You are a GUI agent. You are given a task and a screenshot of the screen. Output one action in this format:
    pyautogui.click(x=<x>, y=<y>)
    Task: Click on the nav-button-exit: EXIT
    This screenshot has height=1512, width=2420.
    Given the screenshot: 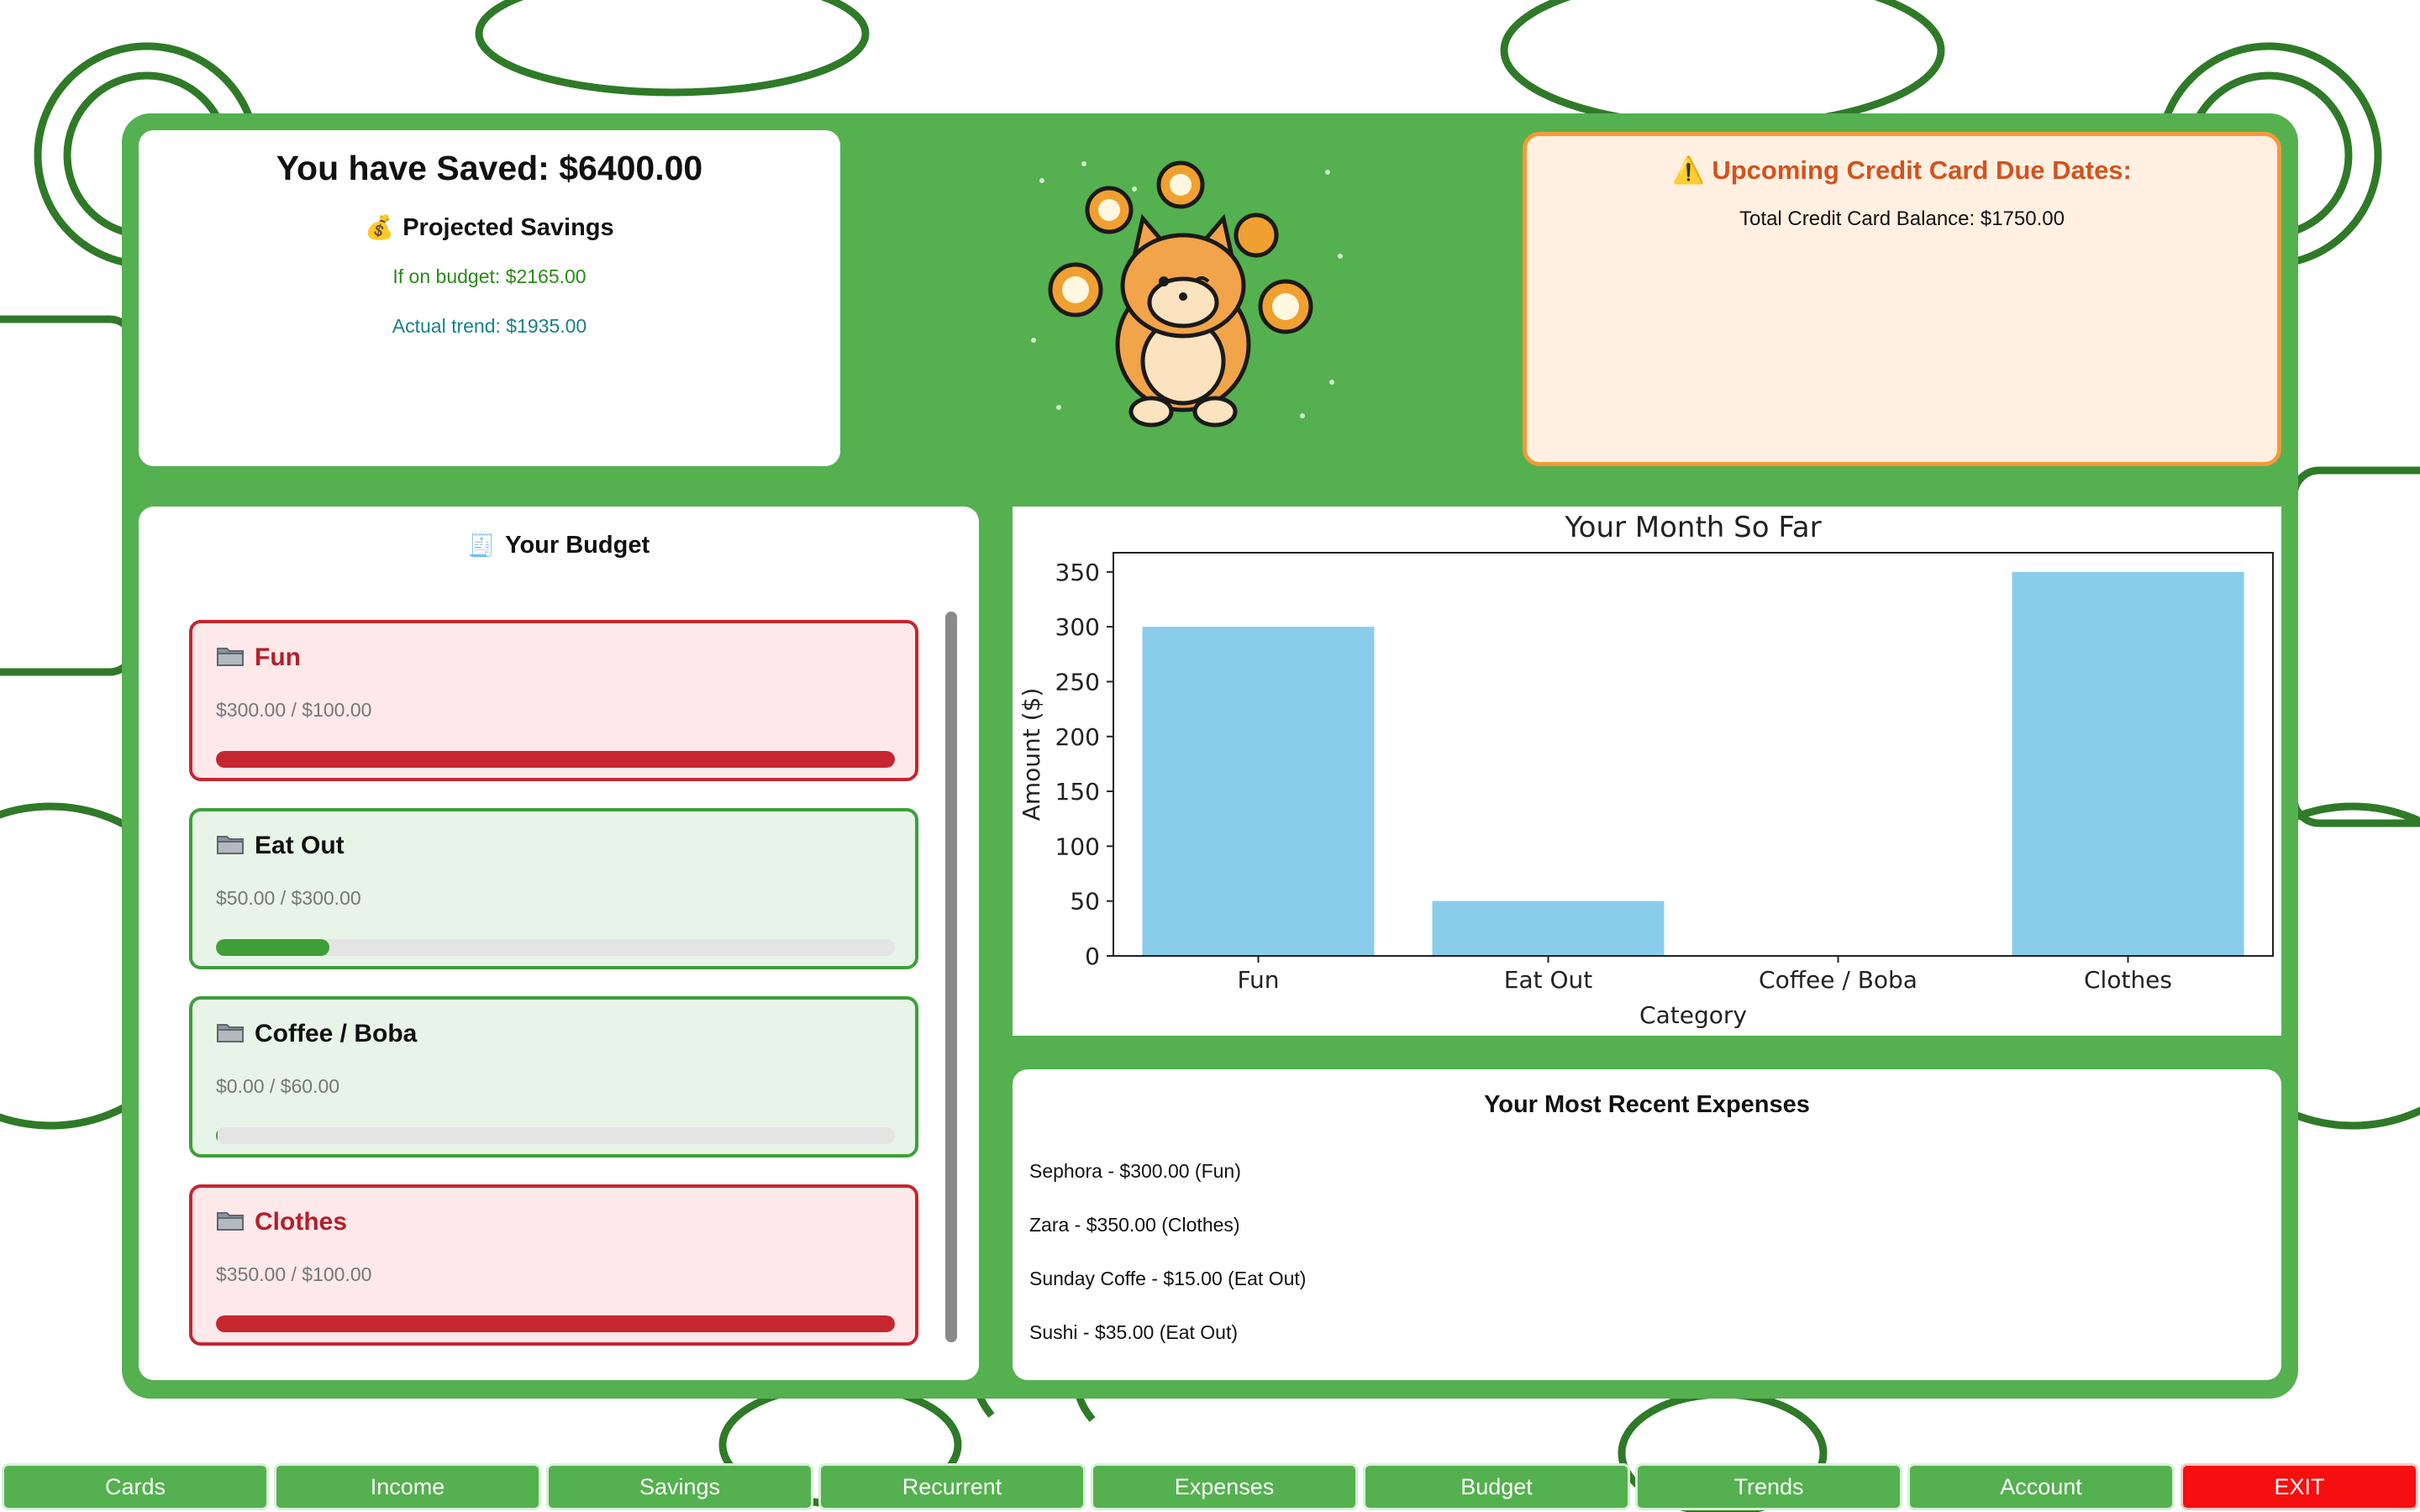 What is the action you would take?
    pyautogui.click(x=2299, y=1486)
    